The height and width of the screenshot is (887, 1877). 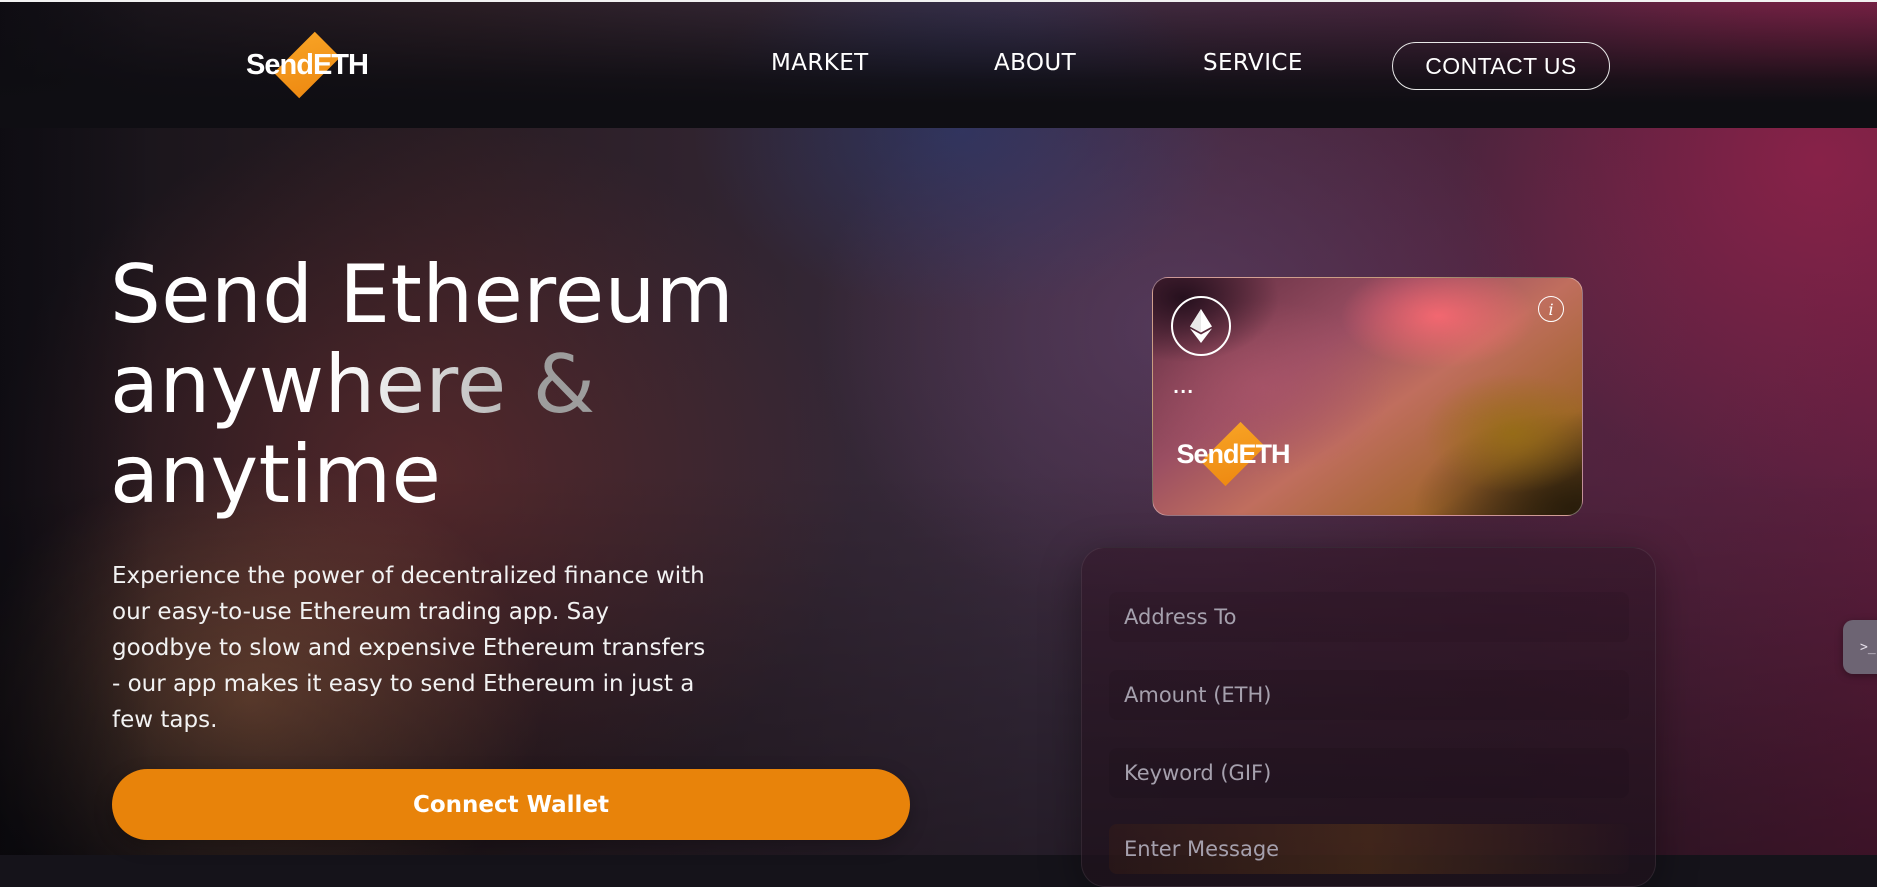 I want to click on card-logo: SendETH, so click(x=1233, y=454).